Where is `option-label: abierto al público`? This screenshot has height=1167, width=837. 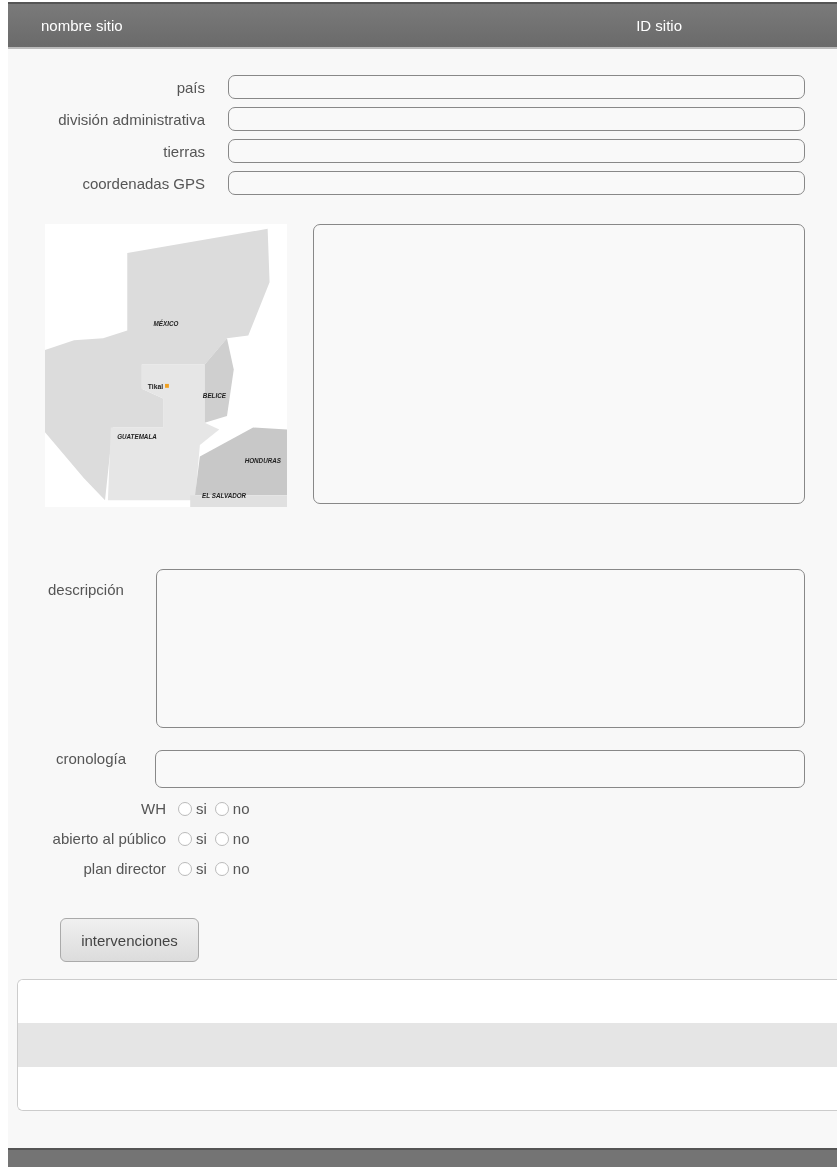
option-label: abierto al público is located at coordinates (108, 838).